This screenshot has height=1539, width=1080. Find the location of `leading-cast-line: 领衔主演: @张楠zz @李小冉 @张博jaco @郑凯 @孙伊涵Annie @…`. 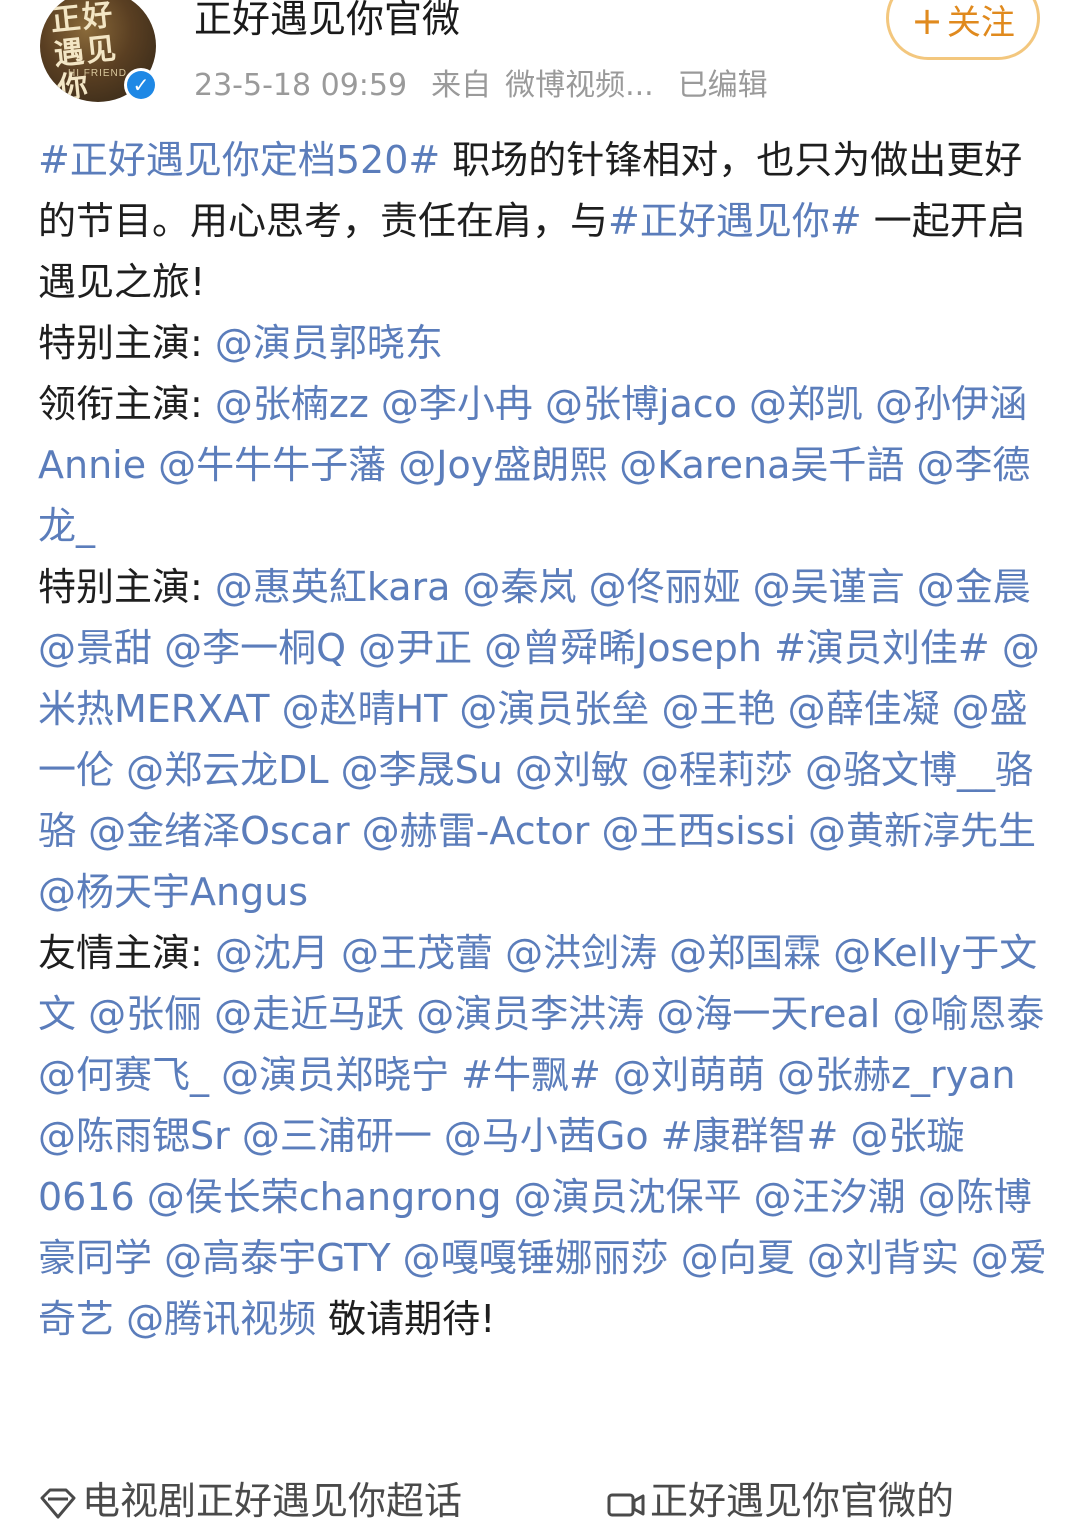

leading-cast-line: 领衔主演: @张楠zz @李小冉 @张博jaco @郑凯 @孙伊涵Annie @… is located at coordinates (543, 465).